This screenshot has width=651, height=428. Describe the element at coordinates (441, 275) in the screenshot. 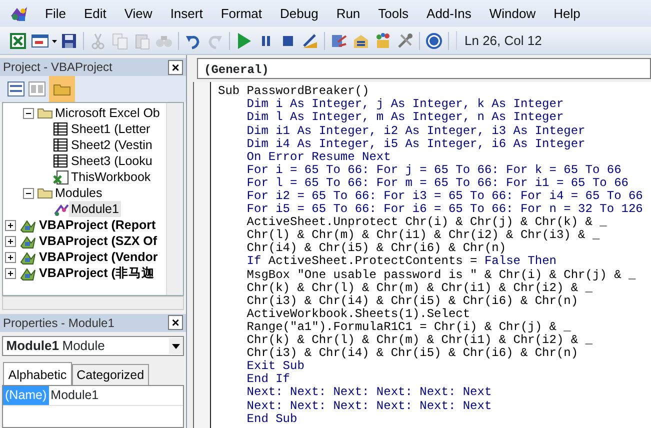

I see `code-line: MsgBox "One usable password is " & Chr(i) & Chr(j) & _` at that location.